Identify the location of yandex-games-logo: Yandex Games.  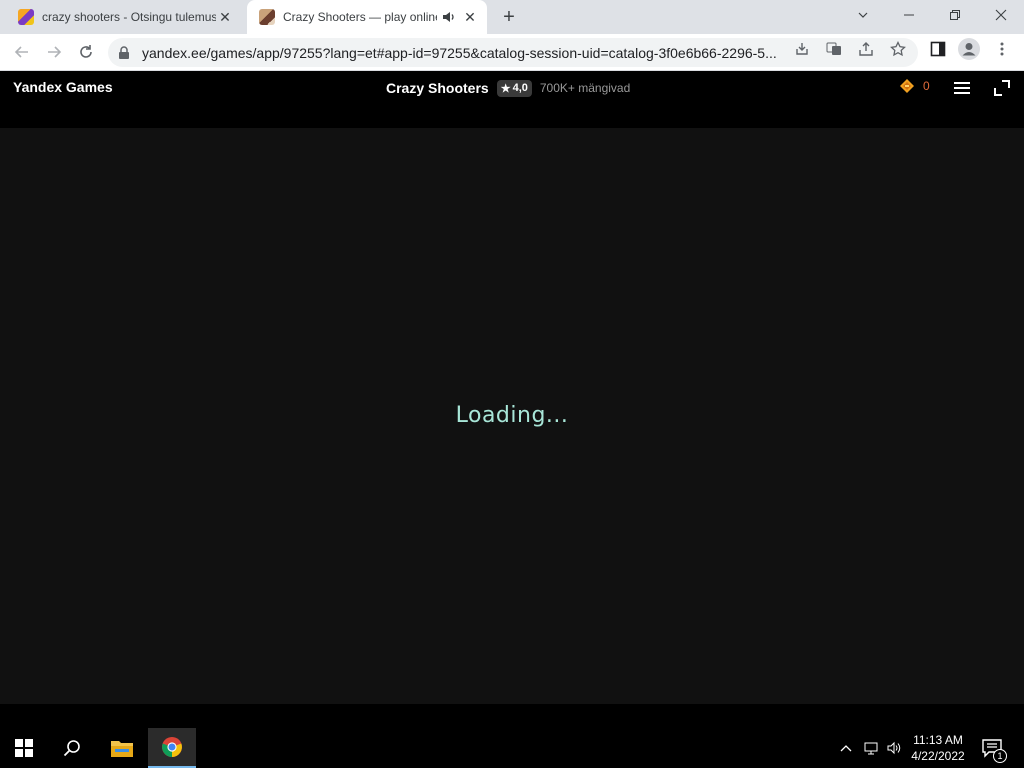
(63, 87).